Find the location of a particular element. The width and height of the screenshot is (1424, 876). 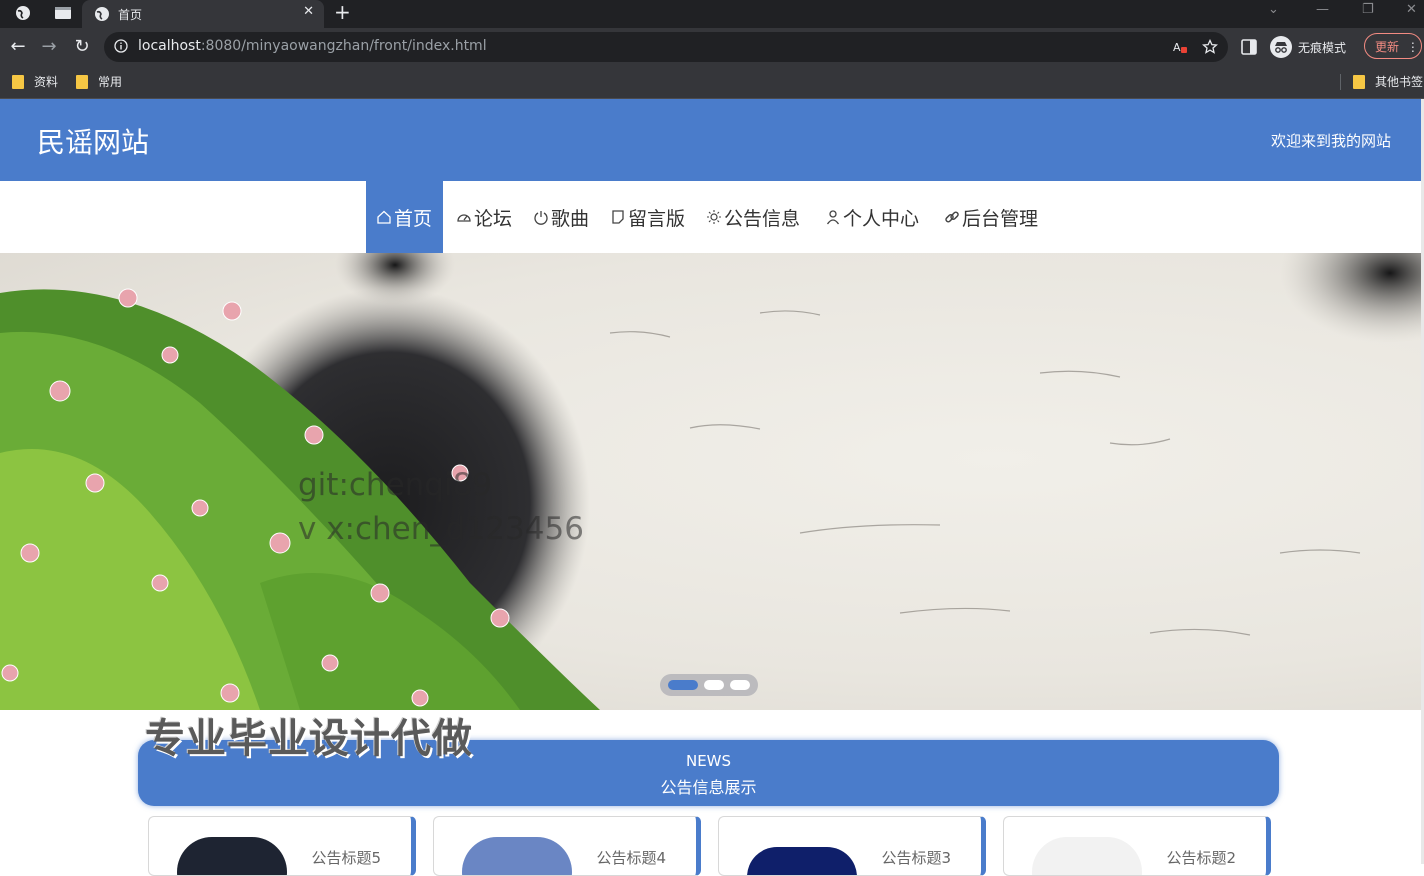

nav-label: 后台管理 is located at coordinates (1000, 218).